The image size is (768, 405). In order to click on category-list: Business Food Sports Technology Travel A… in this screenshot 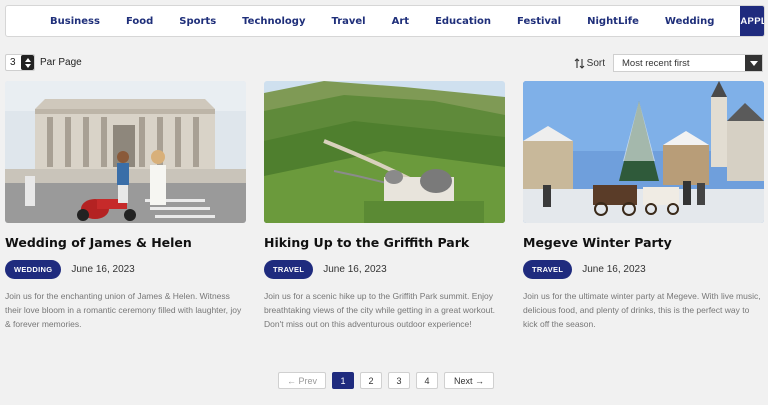, I will do `click(373, 21)`.